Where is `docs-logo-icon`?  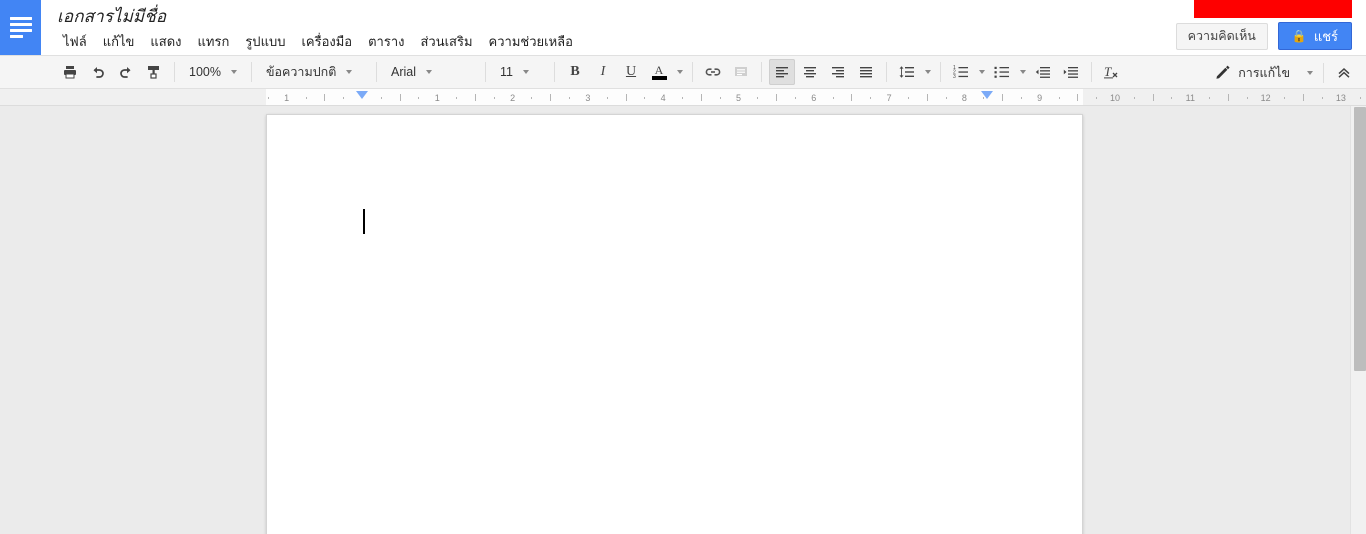 docs-logo-icon is located at coordinates (20, 27).